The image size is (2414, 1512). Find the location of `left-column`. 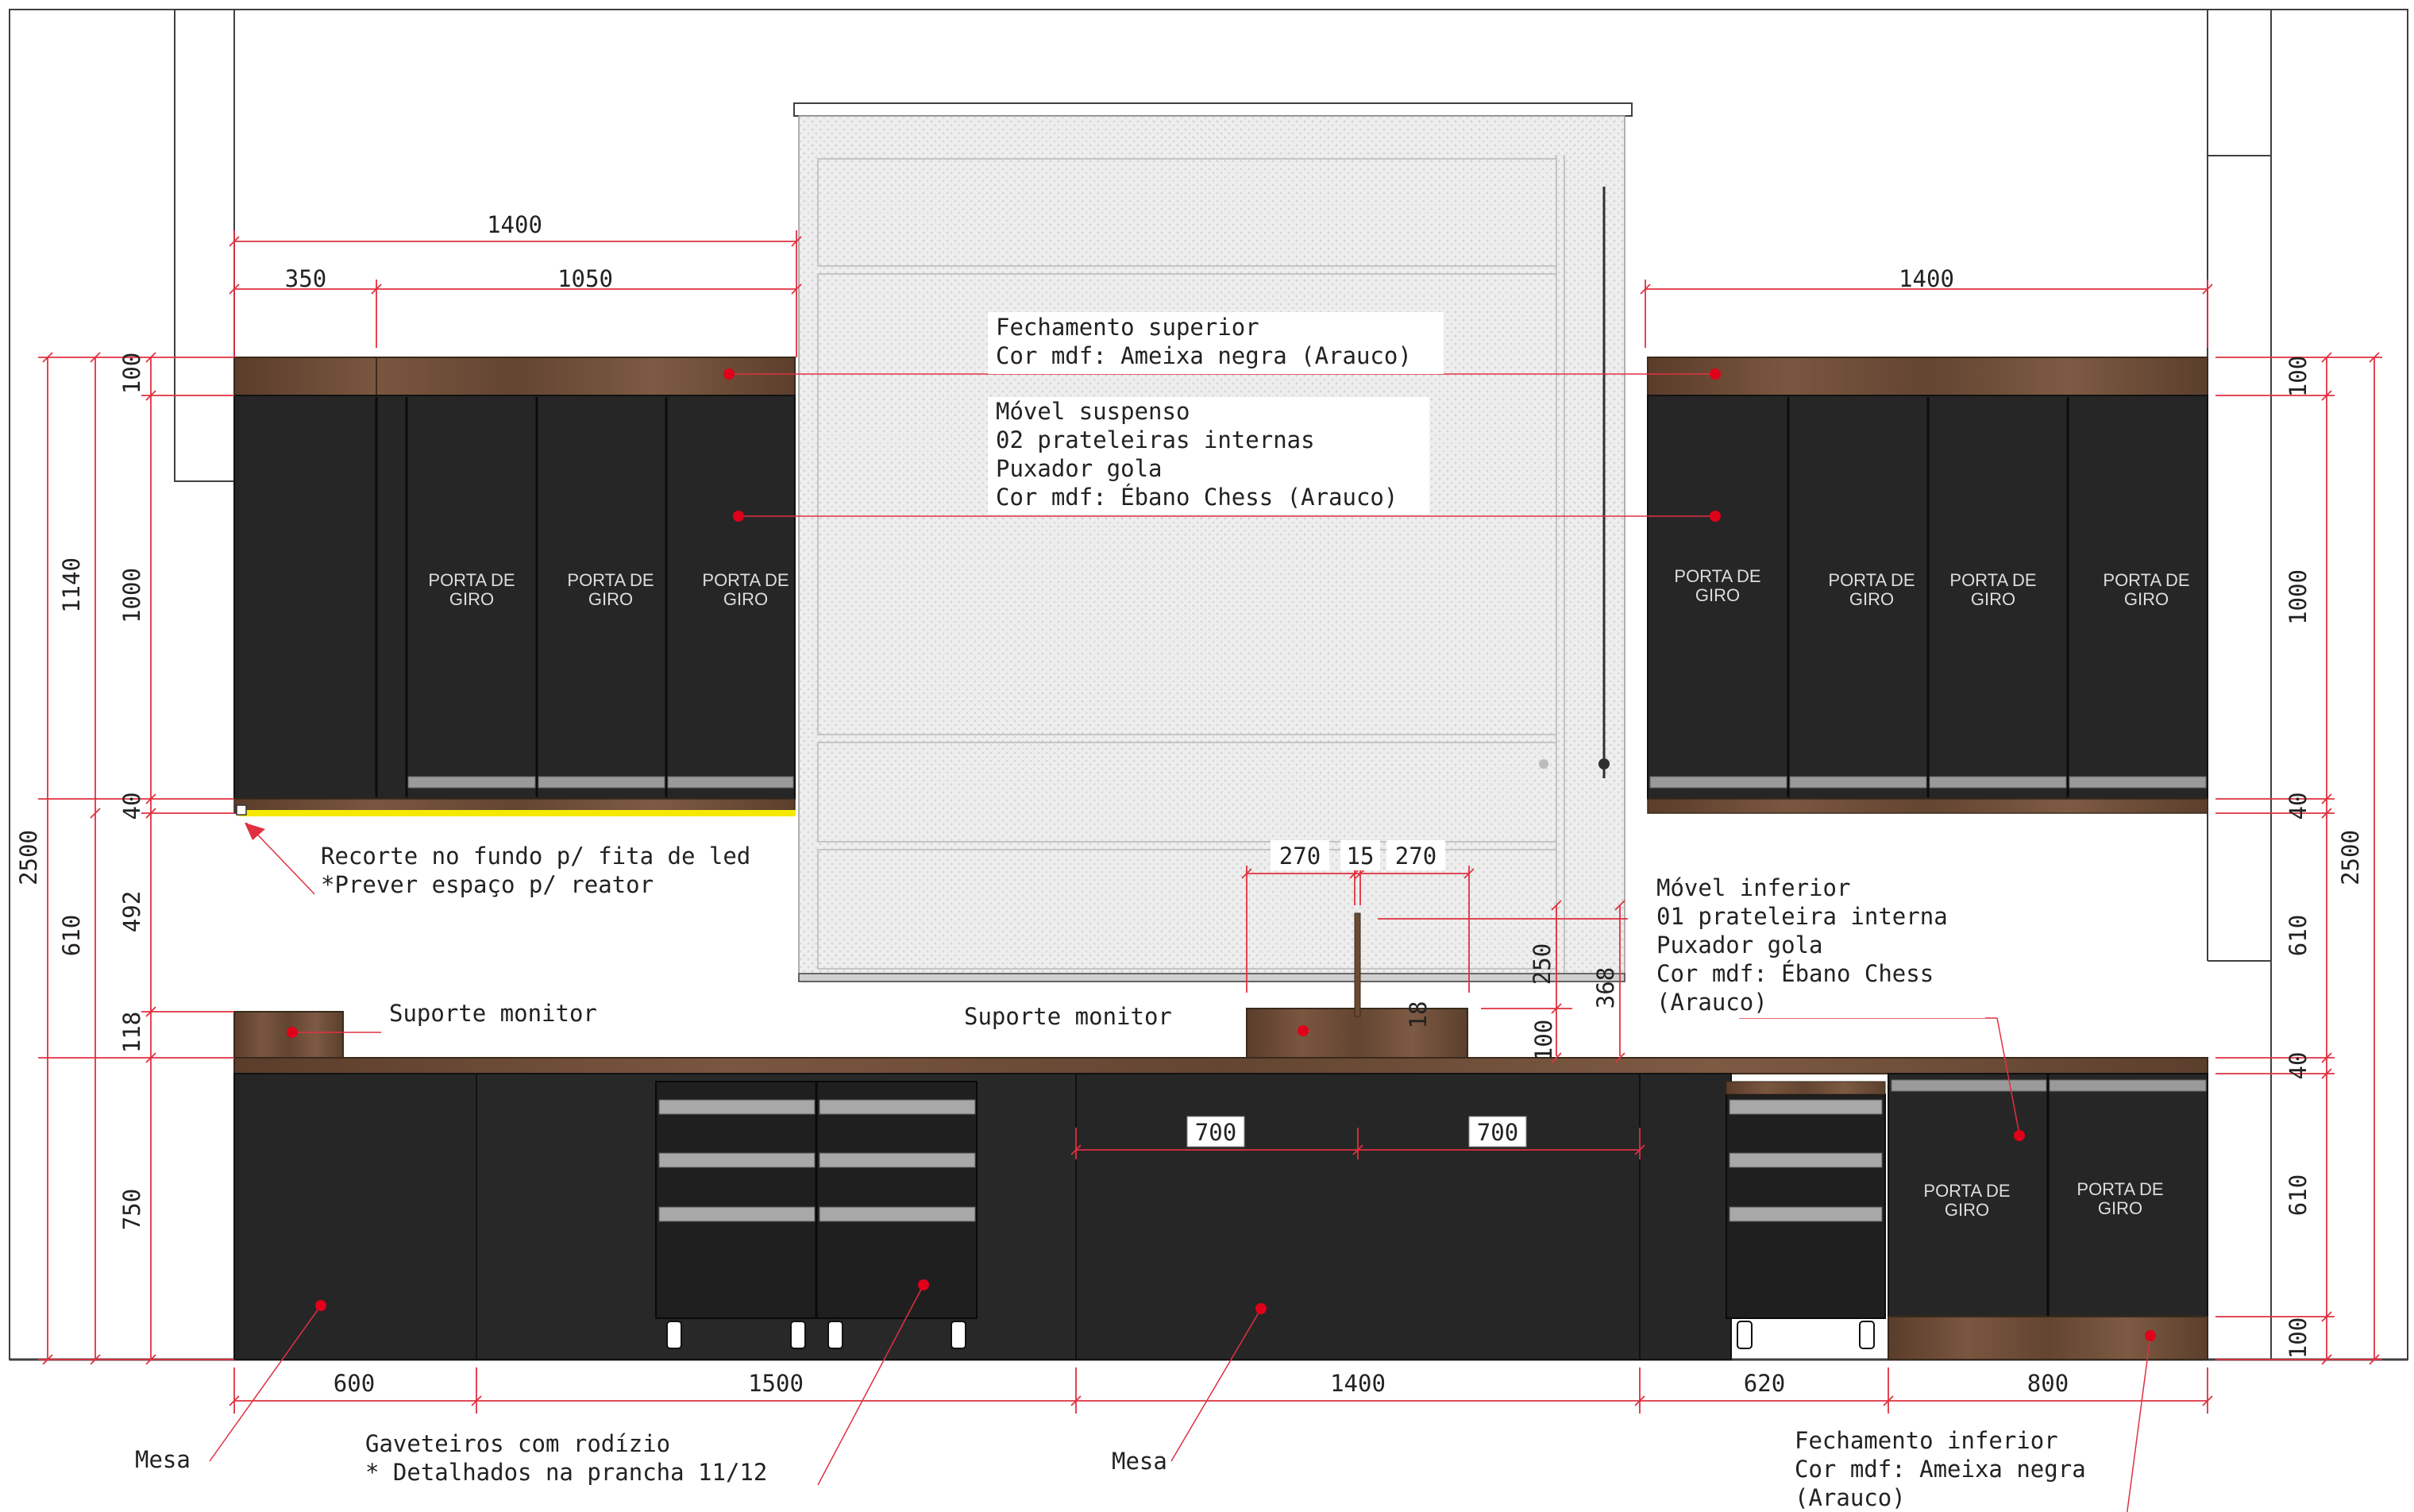

left-column is located at coordinates (204, 245).